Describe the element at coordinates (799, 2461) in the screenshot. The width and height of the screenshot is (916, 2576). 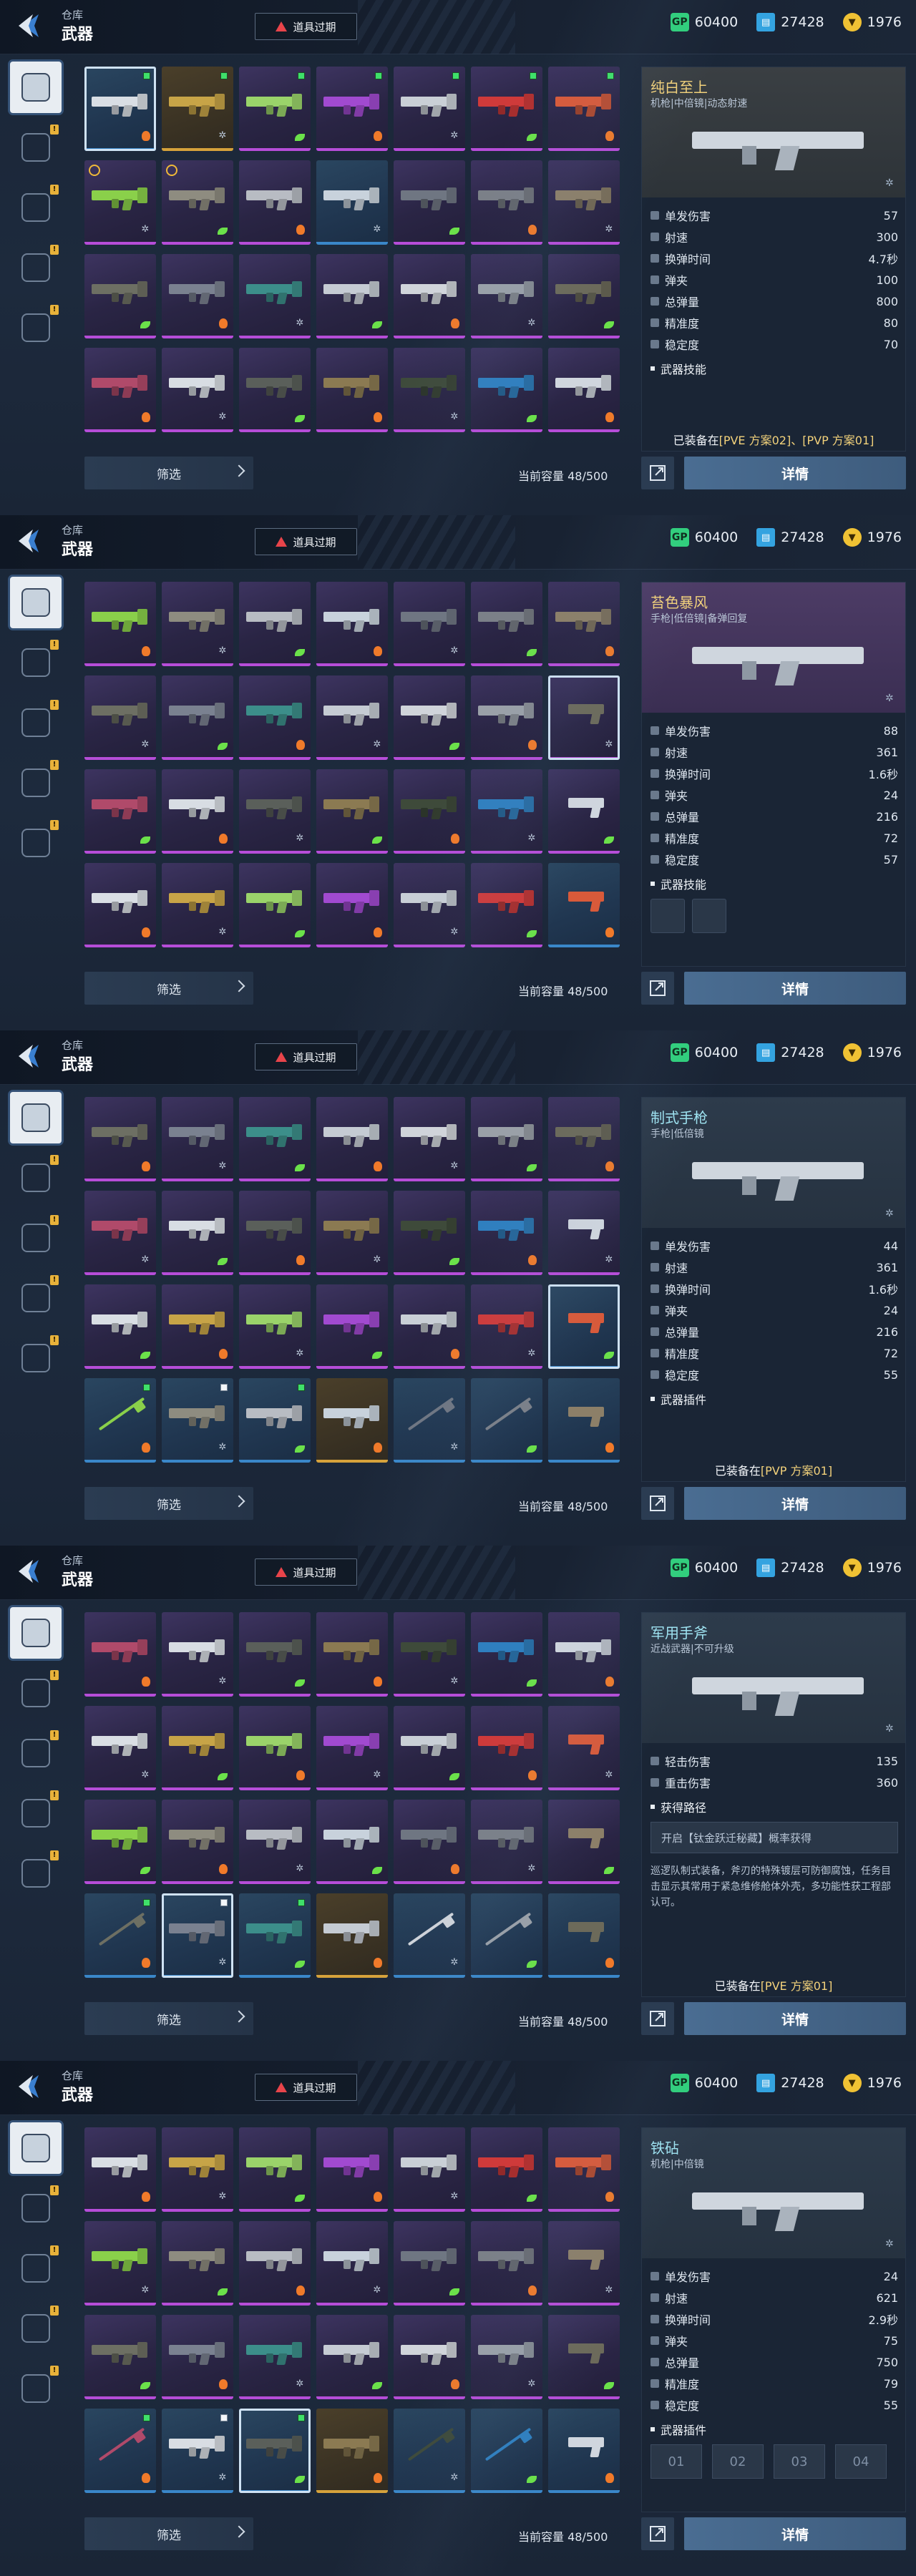
I see `plugin-slot: 03` at that location.